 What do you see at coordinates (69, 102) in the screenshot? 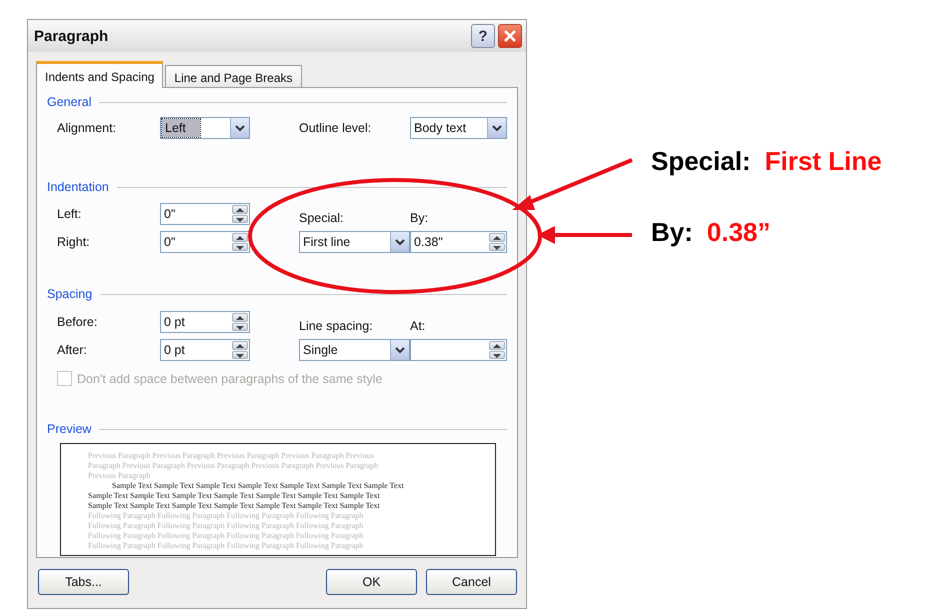
I see `section-heading: General` at bounding box center [69, 102].